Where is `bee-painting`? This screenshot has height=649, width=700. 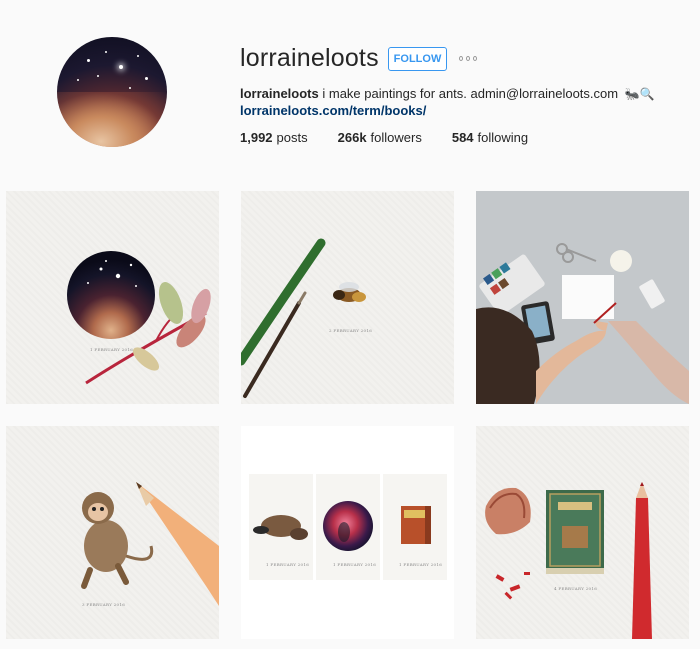 bee-painting is located at coordinates (303, 318).